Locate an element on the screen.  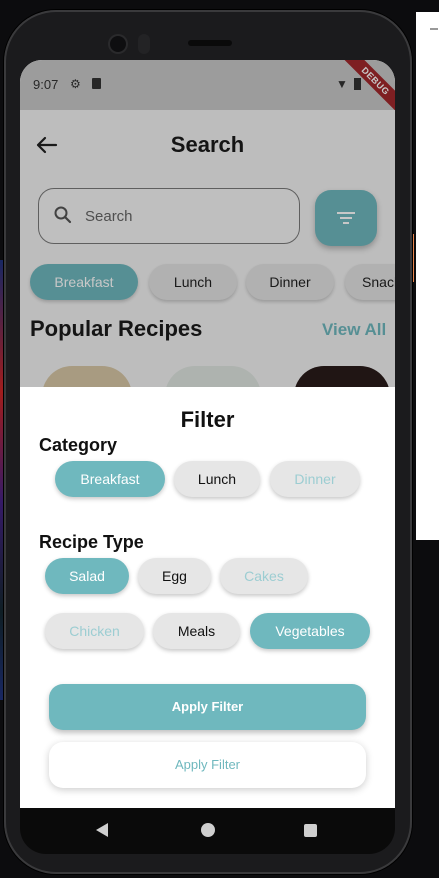
filter-type-vegetables: Vegetables is located at coordinates (310, 631).